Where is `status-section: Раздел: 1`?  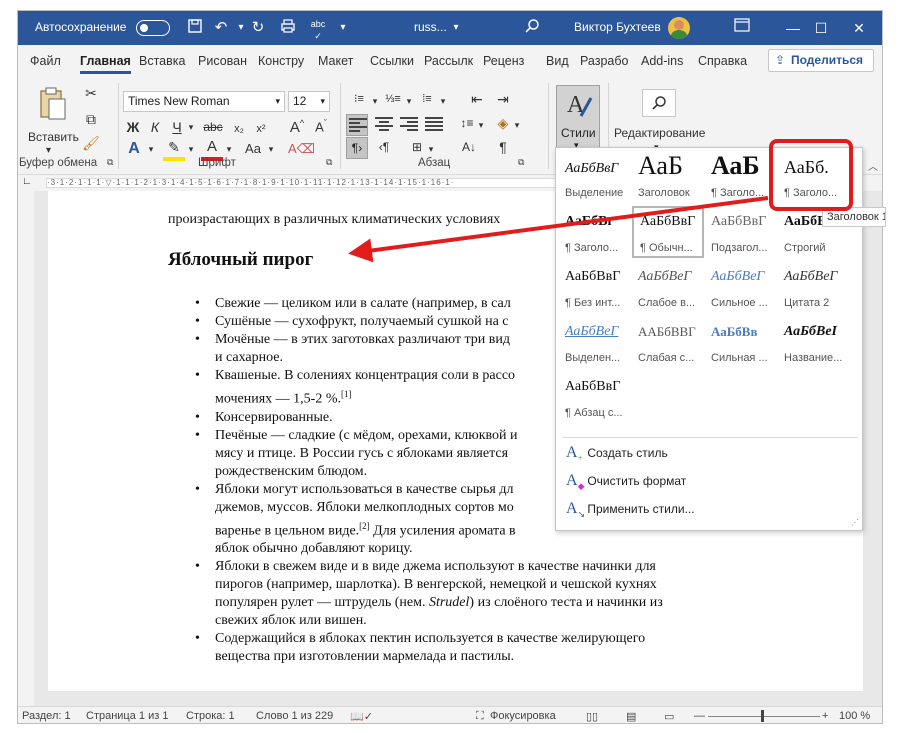
status-section: Раздел: 1 is located at coordinates (46, 716).